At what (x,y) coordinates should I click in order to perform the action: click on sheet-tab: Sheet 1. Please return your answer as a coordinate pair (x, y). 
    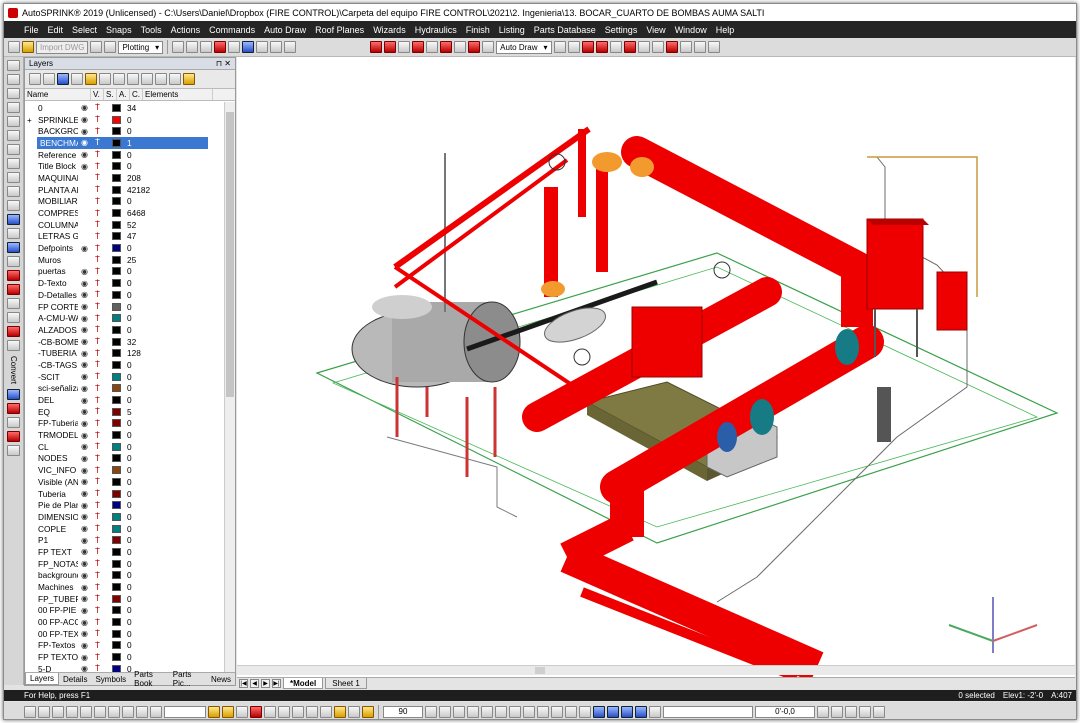
    Looking at the image, I should click on (346, 683).